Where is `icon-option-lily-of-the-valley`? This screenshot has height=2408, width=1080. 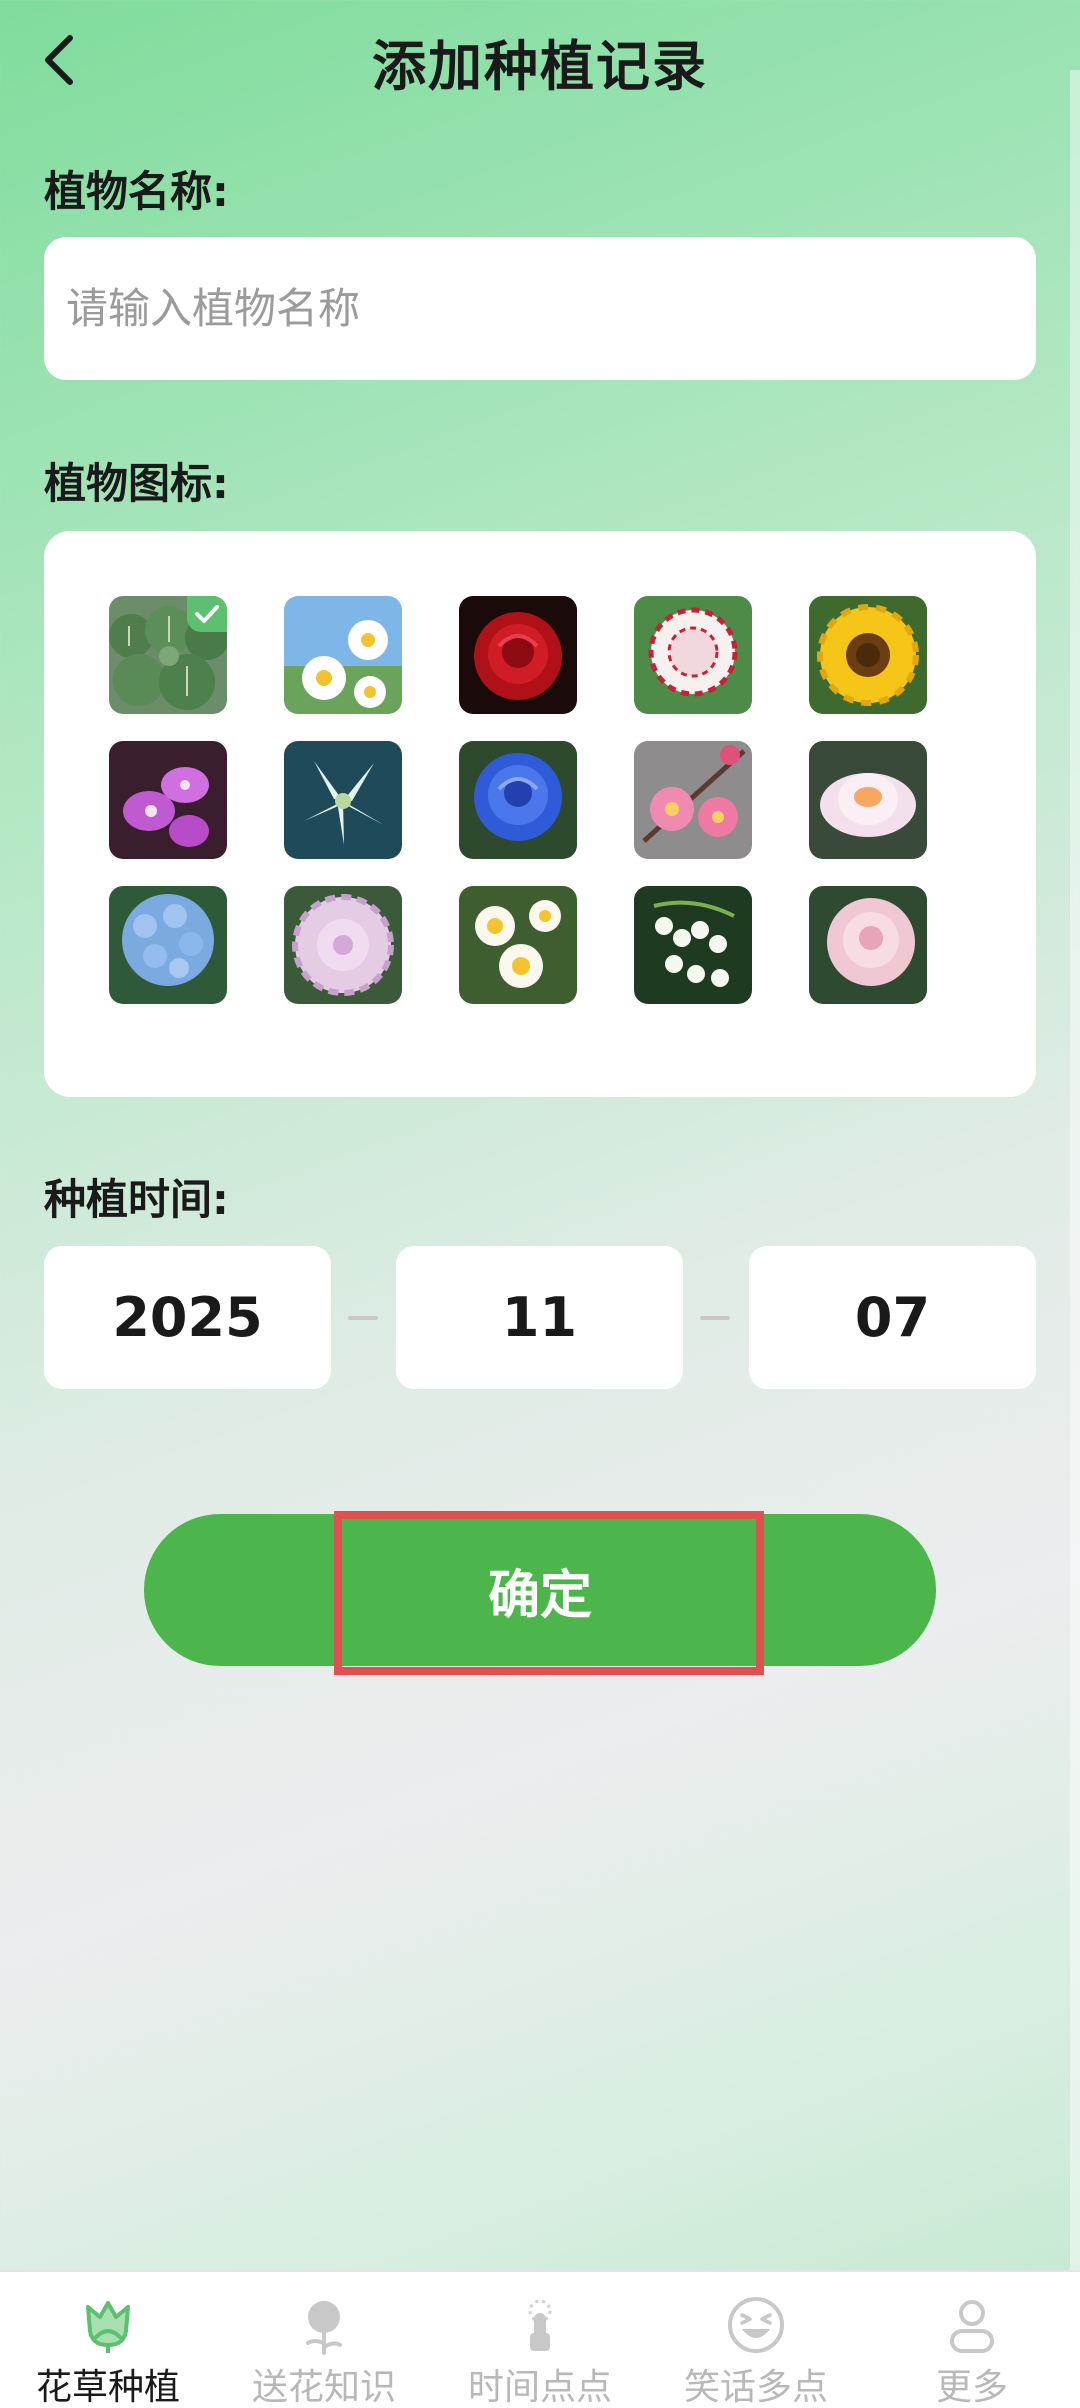 icon-option-lily-of-the-valley is located at coordinates (693, 945).